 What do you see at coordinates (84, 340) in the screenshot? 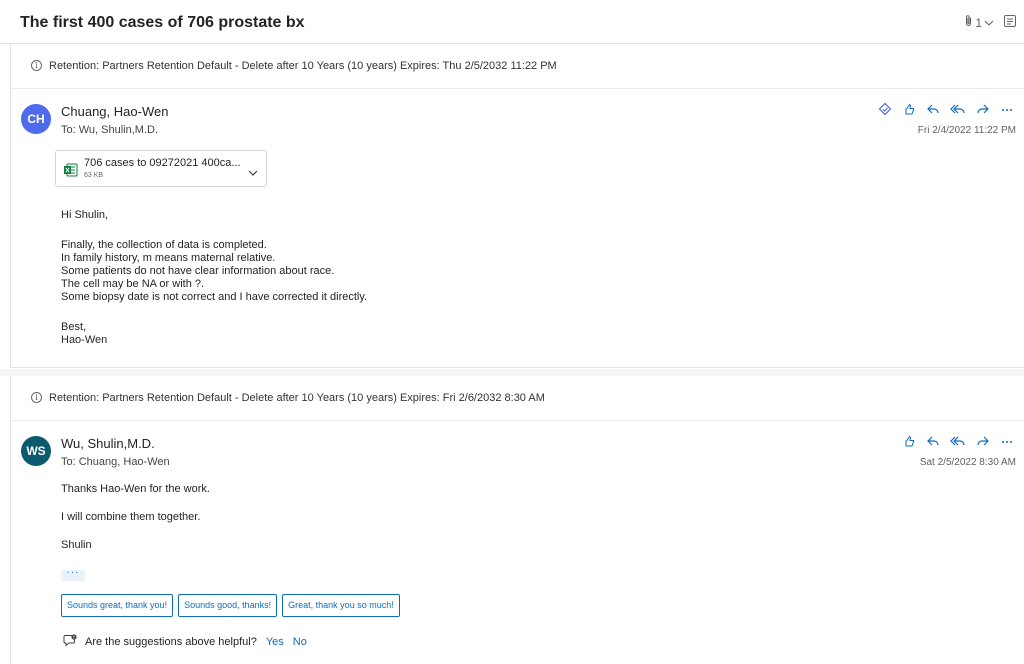
I see `signature: Hao-Wen` at bounding box center [84, 340].